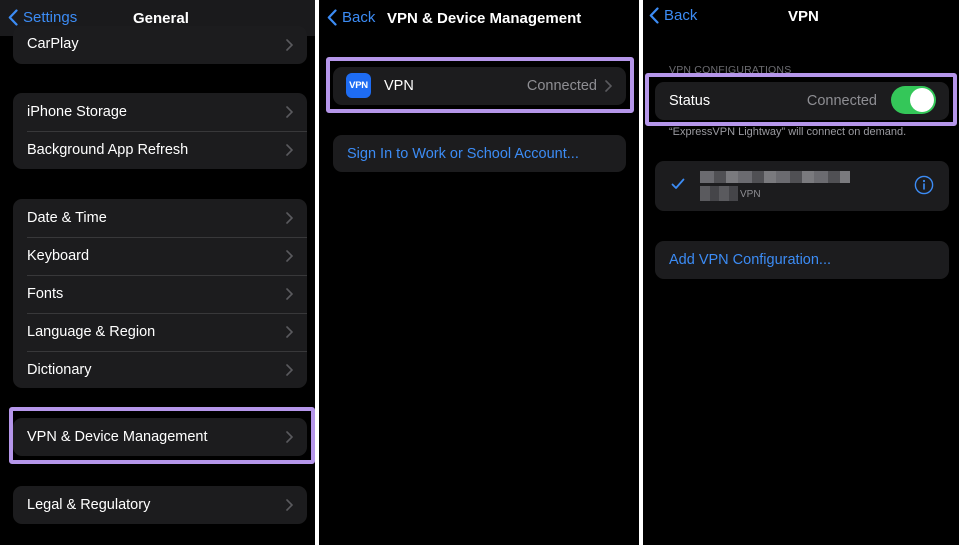 Image resolution: width=959 pixels, height=545 pixels. I want to click on row-label: Fonts, so click(45, 294).